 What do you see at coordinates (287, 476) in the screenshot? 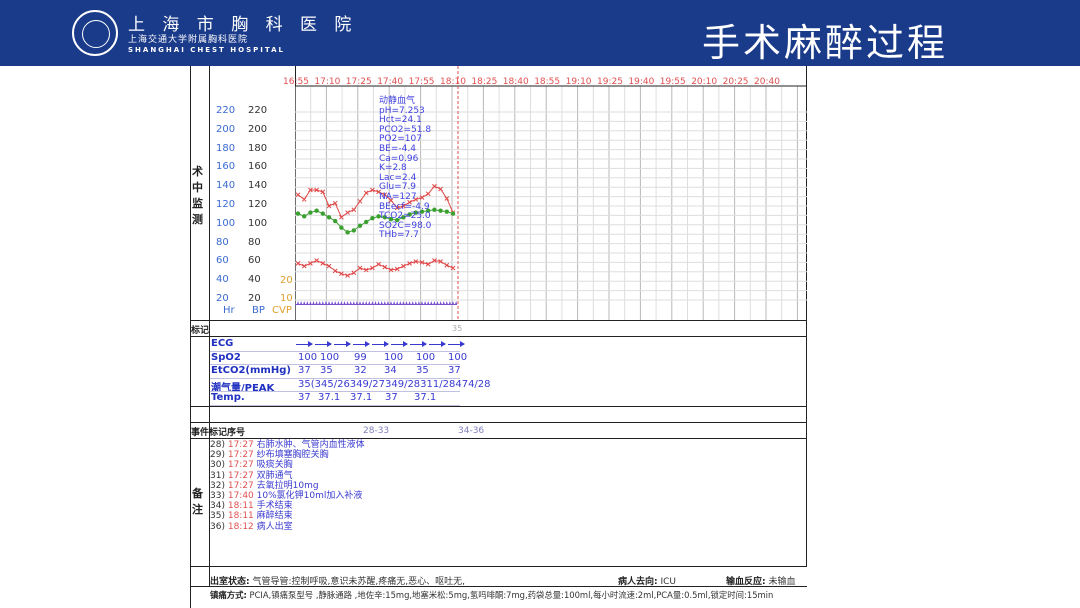
I see `note-row: 31) 17:27 双肺通气` at bounding box center [287, 476].